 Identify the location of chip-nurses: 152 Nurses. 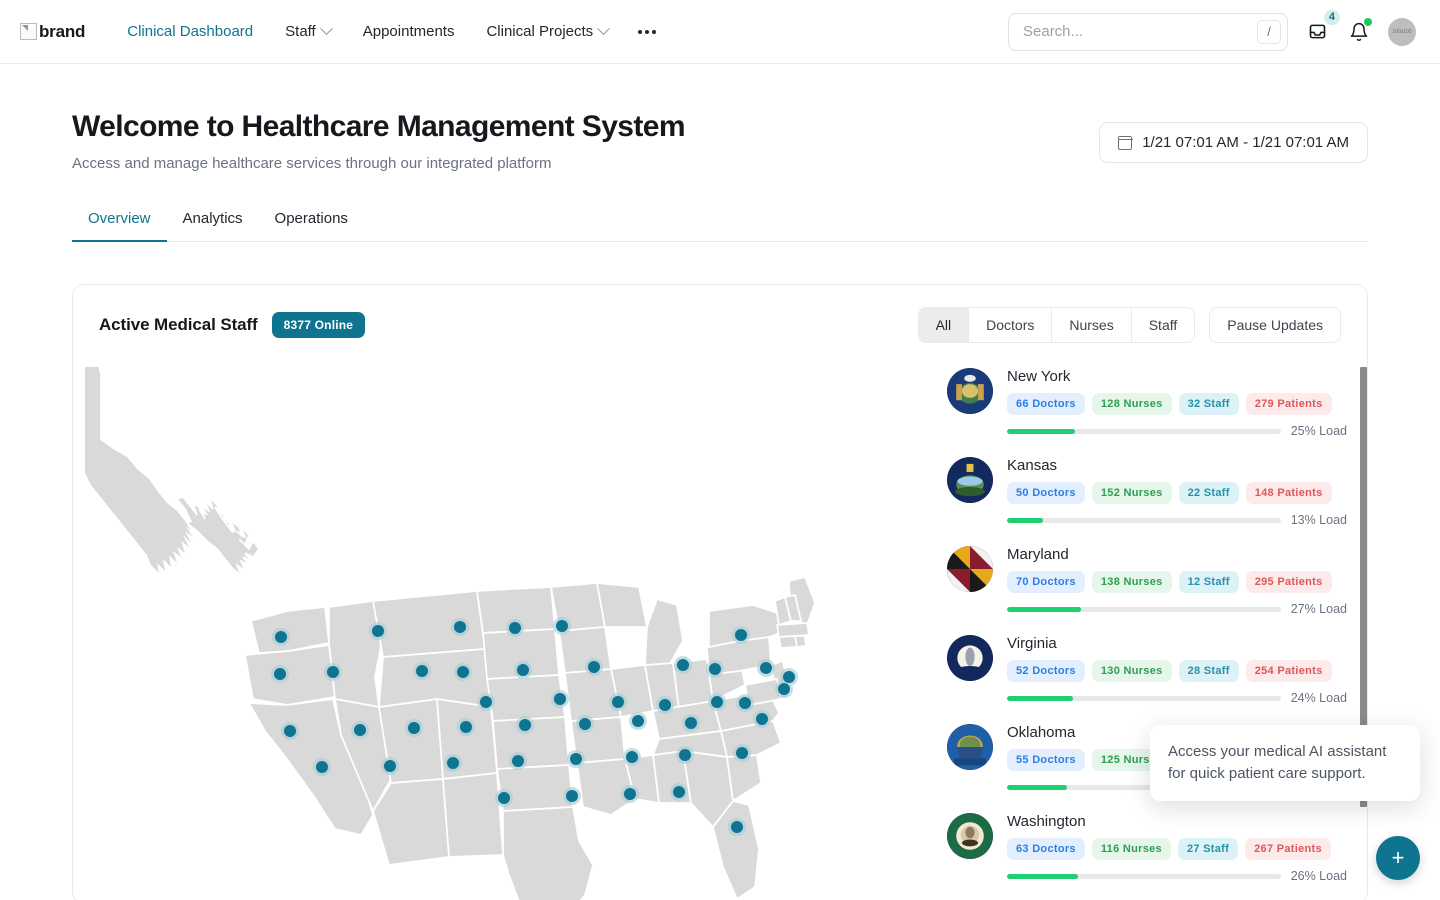
(1131, 493).